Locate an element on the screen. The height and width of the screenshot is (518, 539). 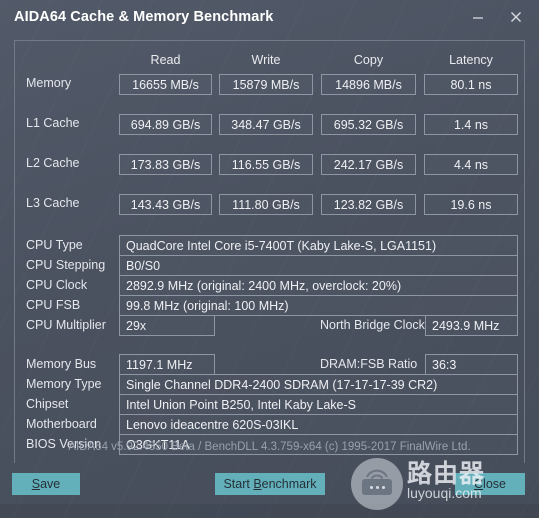
cell-l3-read: 143.43 GB/s is located at coordinates (165, 204).